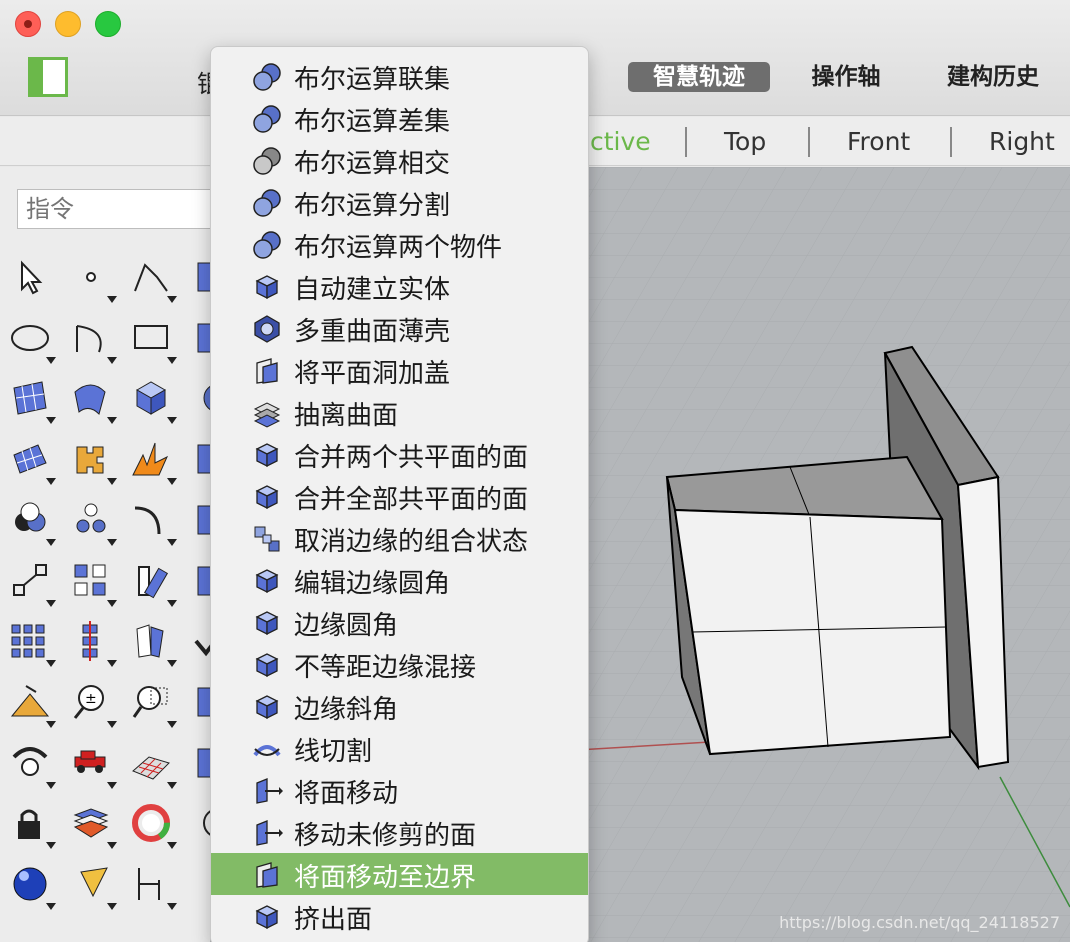 The image size is (1070, 942). I want to click on menu-item: 边缘圆角, so click(399, 622).